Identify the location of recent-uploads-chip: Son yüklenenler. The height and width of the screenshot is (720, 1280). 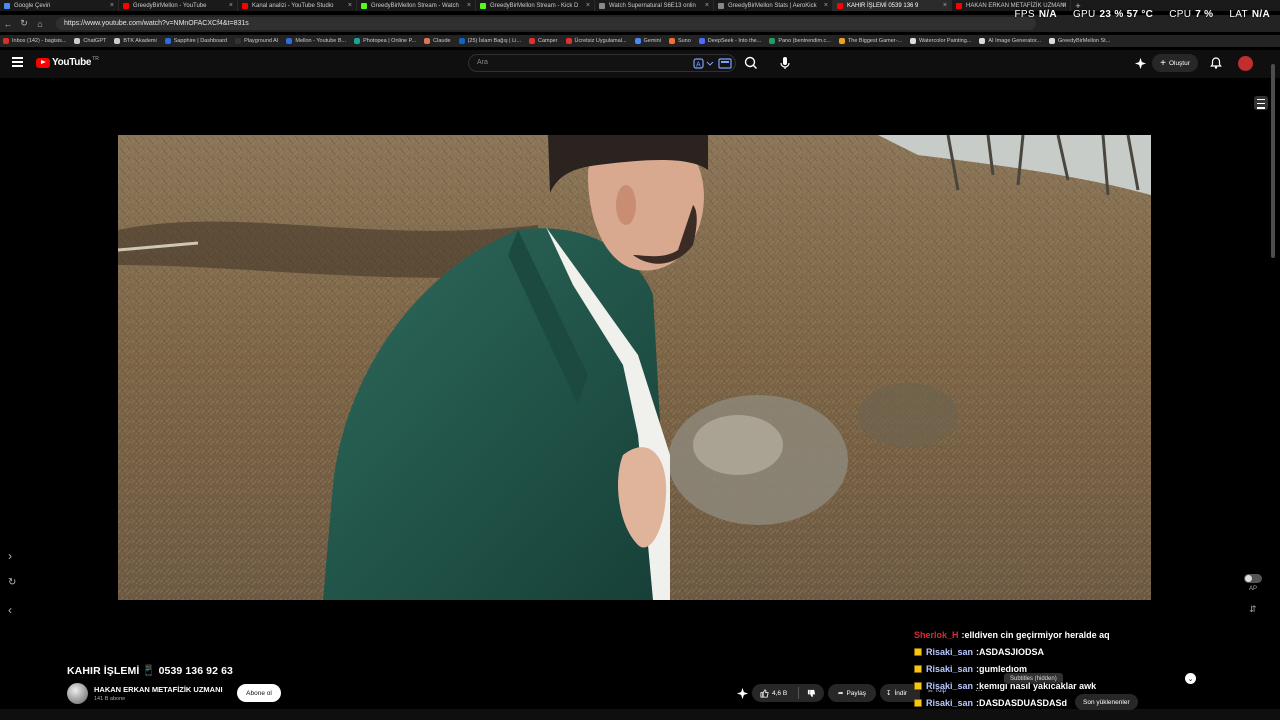
(1106, 702).